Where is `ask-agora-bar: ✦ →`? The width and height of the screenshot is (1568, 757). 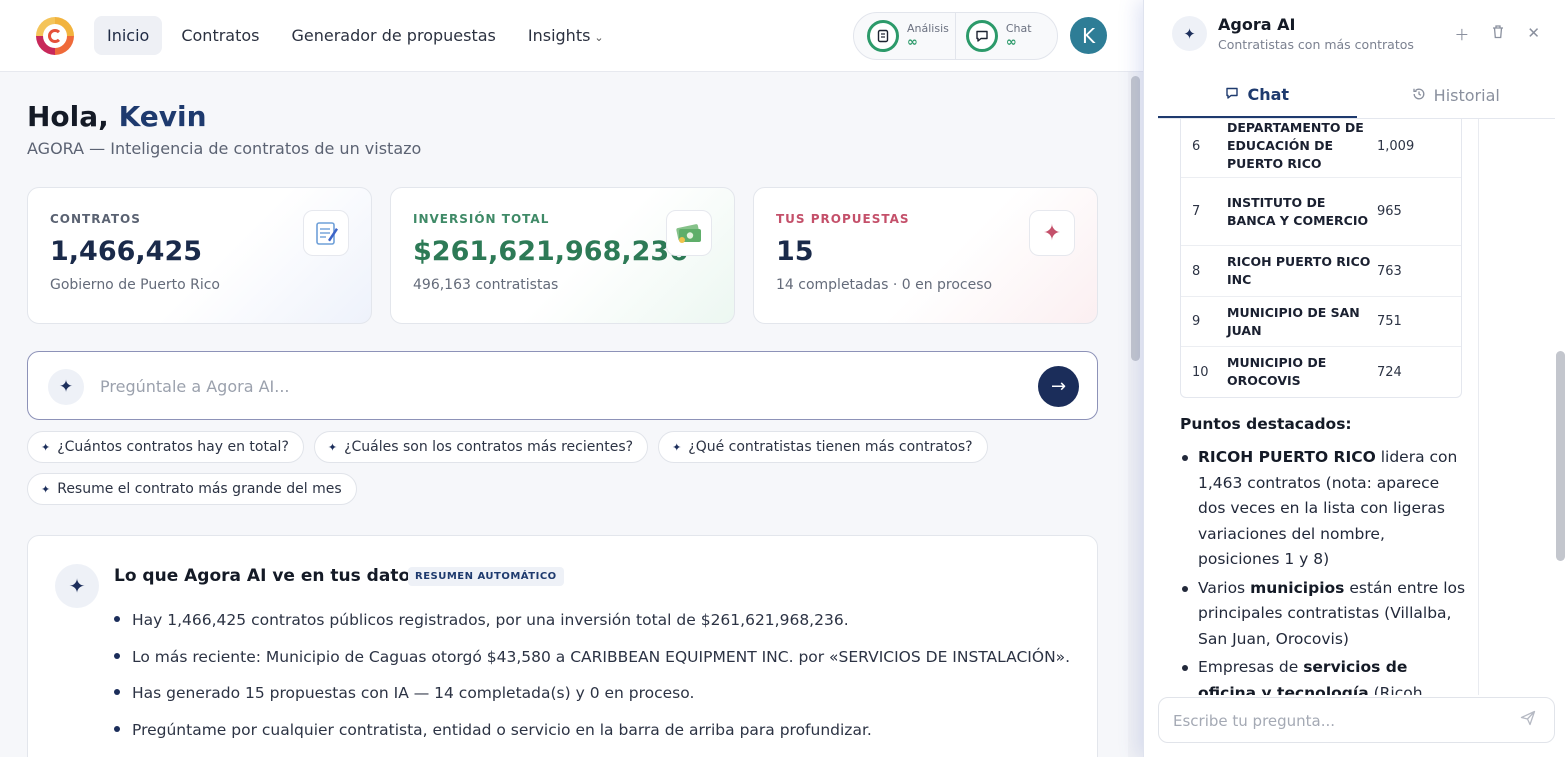 ask-agora-bar: ✦ → is located at coordinates (562, 385).